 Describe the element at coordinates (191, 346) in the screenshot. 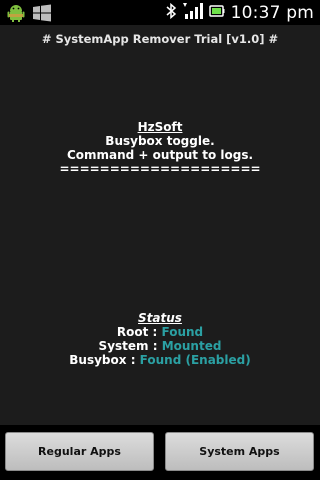

I see `status-value: Mounted` at that location.